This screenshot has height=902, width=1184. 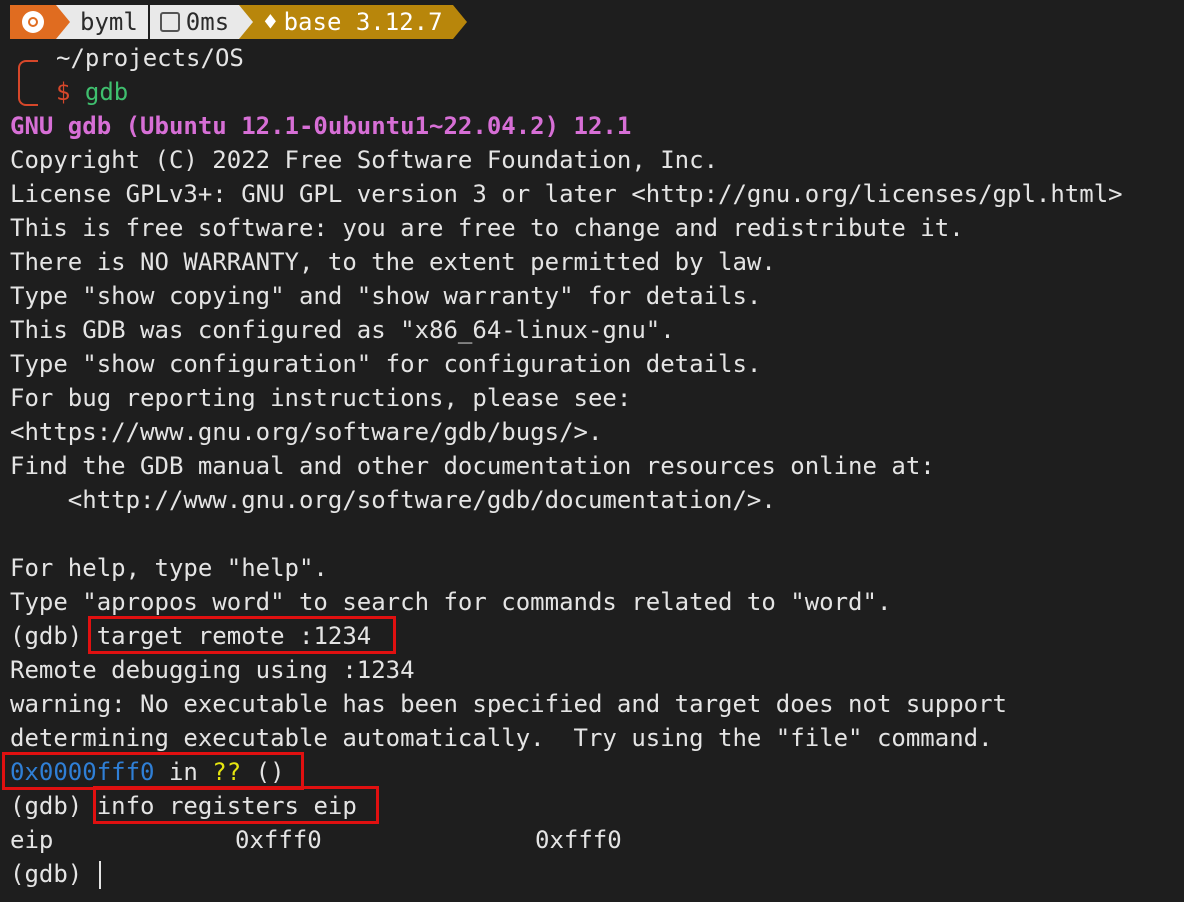 What do you see at coordinates (363, 22) in the screenshot?
I see `env-label: base 3.12.7` at bounding box center [363, 22].